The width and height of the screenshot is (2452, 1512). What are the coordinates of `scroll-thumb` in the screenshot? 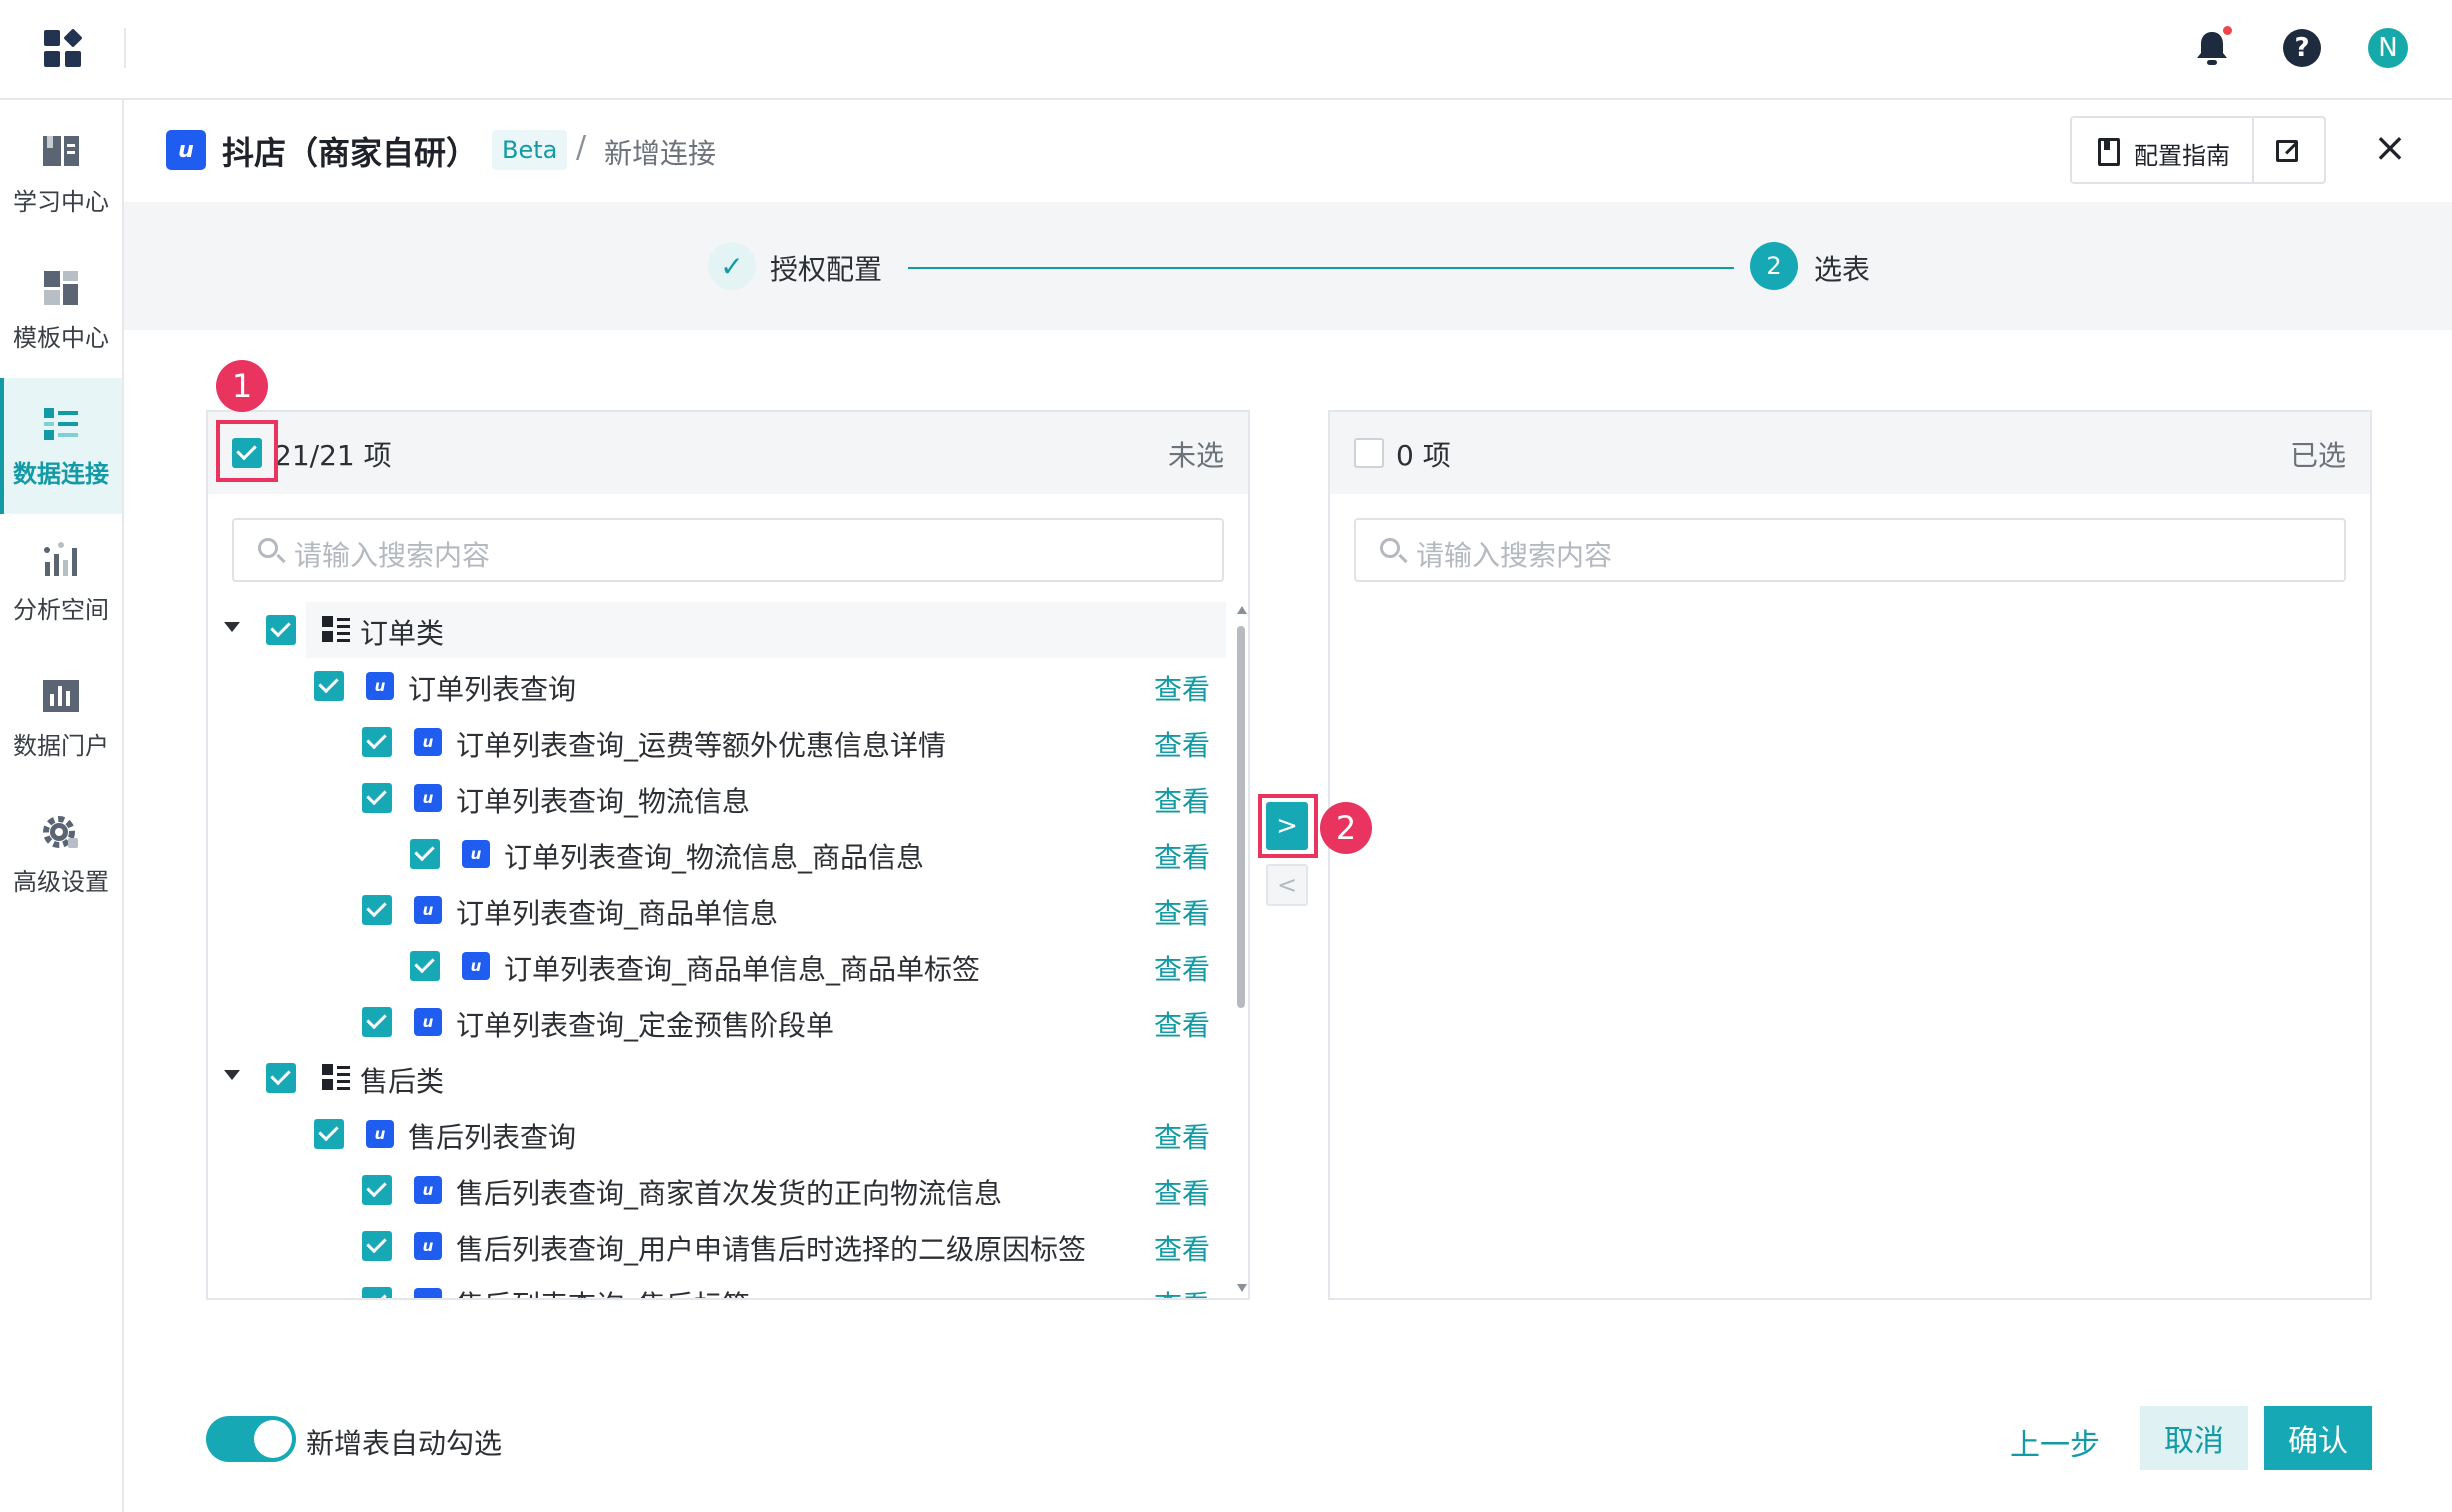 It's located at (1241, 817).